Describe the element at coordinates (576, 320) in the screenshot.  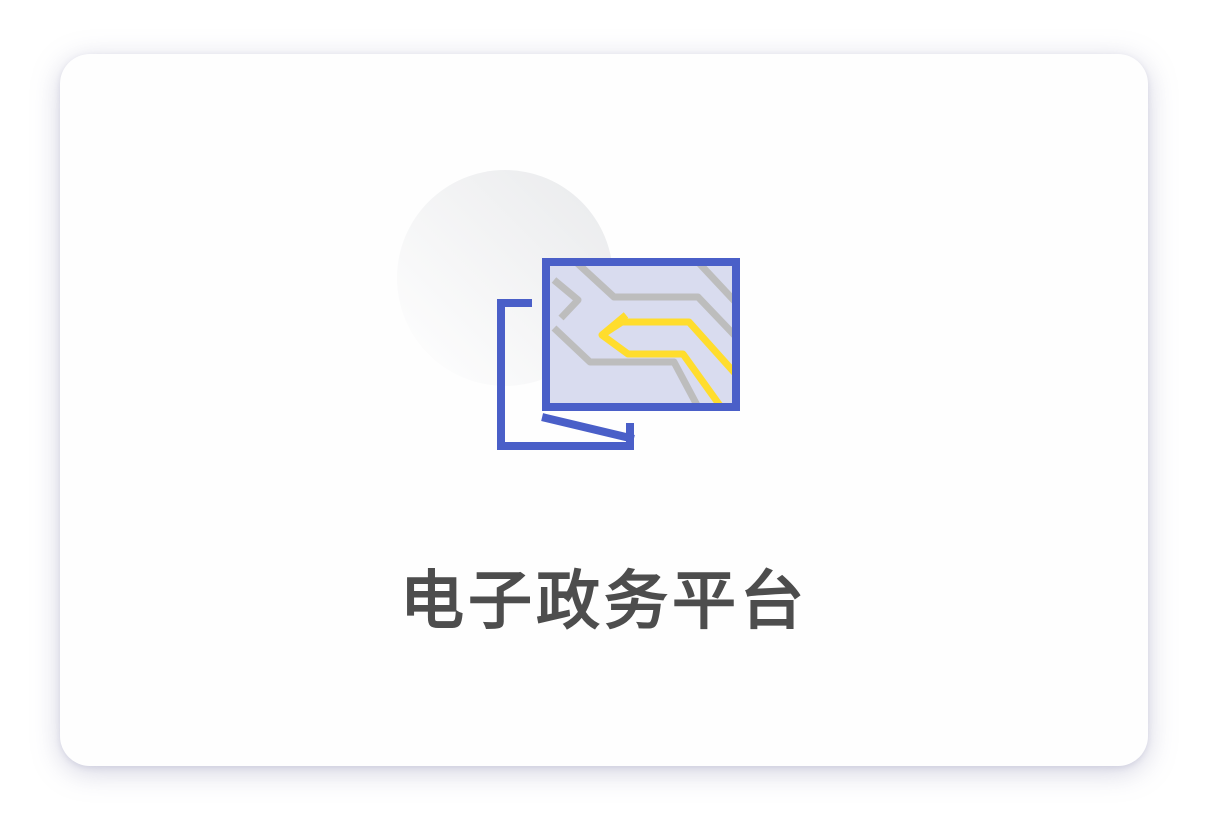
I see `map-document-icon` at that location.